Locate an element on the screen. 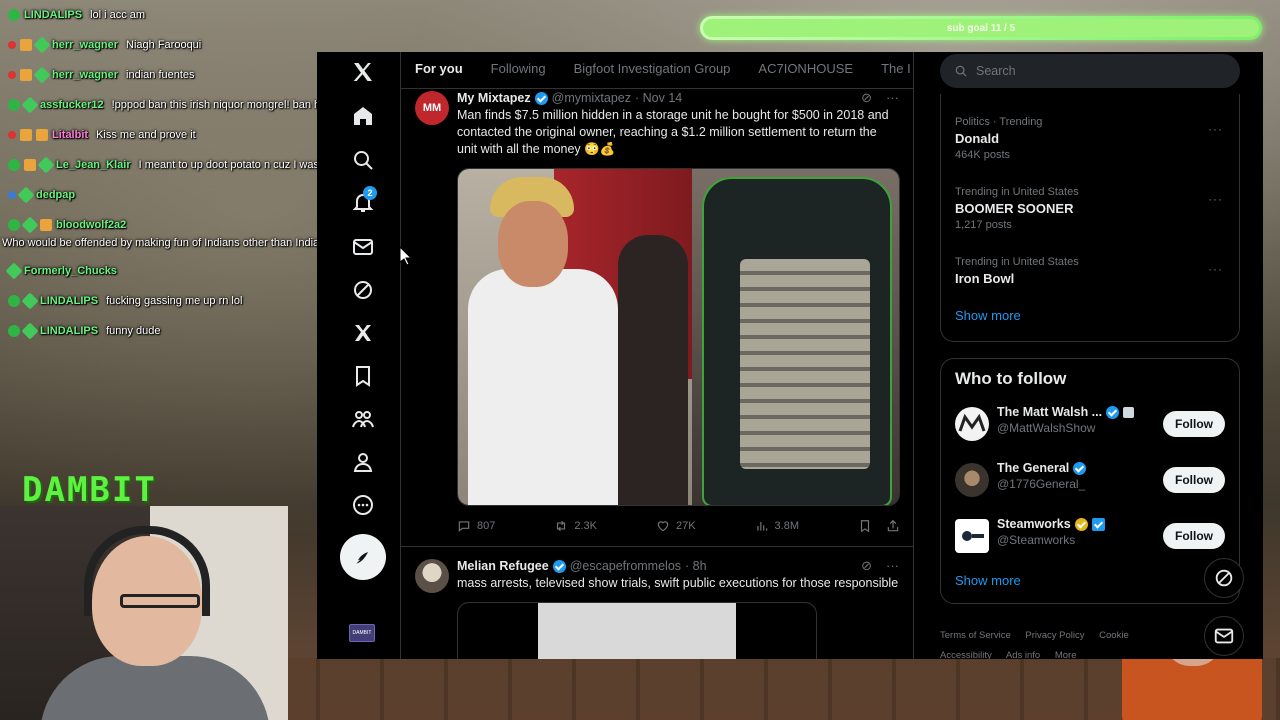 This screenshot has height=720, width=1280. account-avatar: DAMBIT is located at coordinates (362, 633).